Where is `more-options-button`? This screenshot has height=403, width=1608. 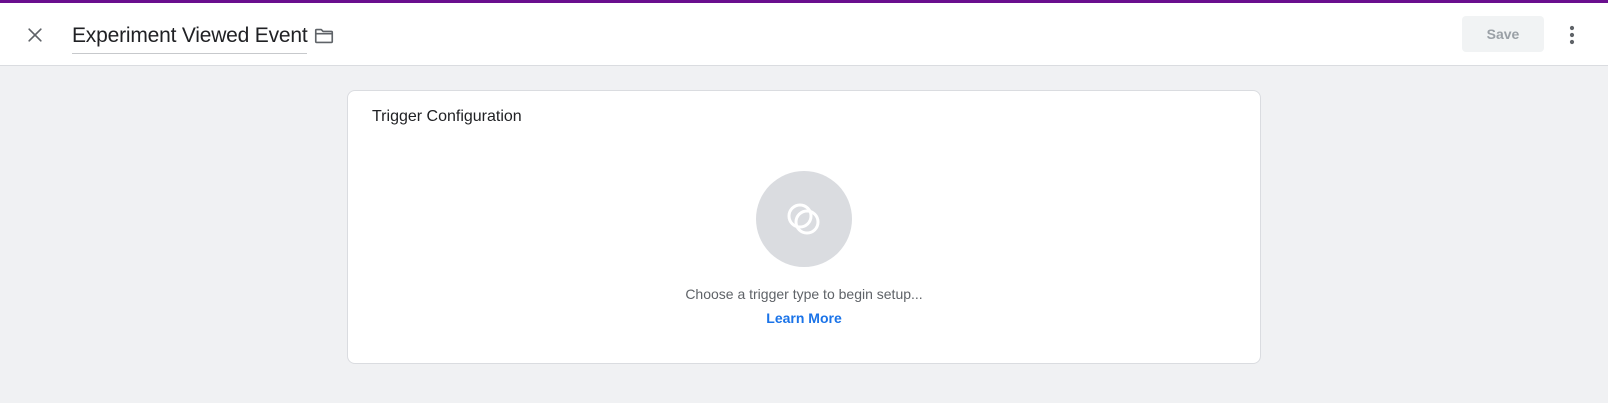 more-options-button is located at coordinates (1572, 35).